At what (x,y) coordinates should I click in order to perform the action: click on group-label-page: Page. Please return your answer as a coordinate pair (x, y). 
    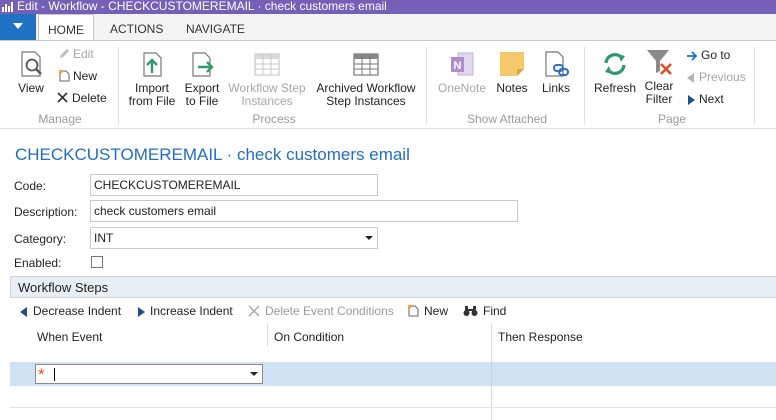
    Looking at the image, I should click on (672, 119).